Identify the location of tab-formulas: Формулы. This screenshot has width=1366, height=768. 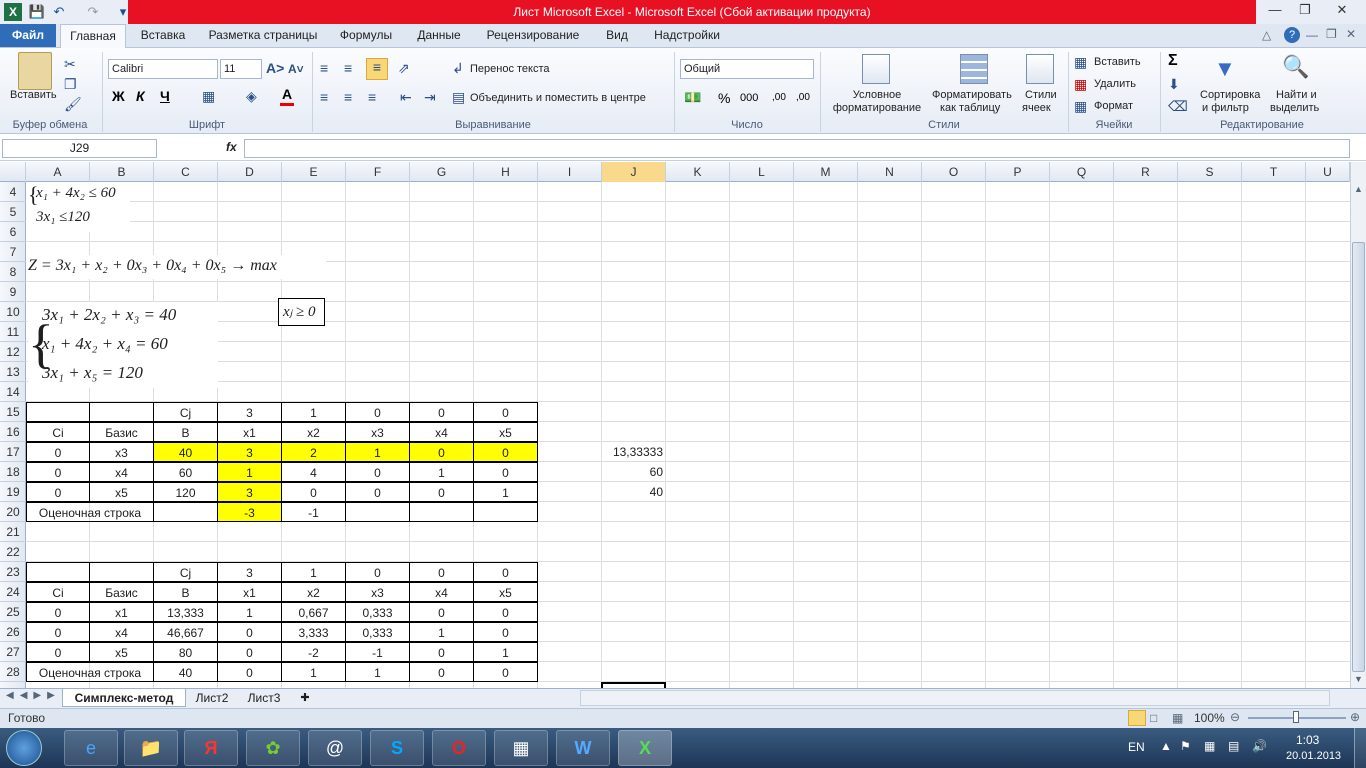
(366, 35).